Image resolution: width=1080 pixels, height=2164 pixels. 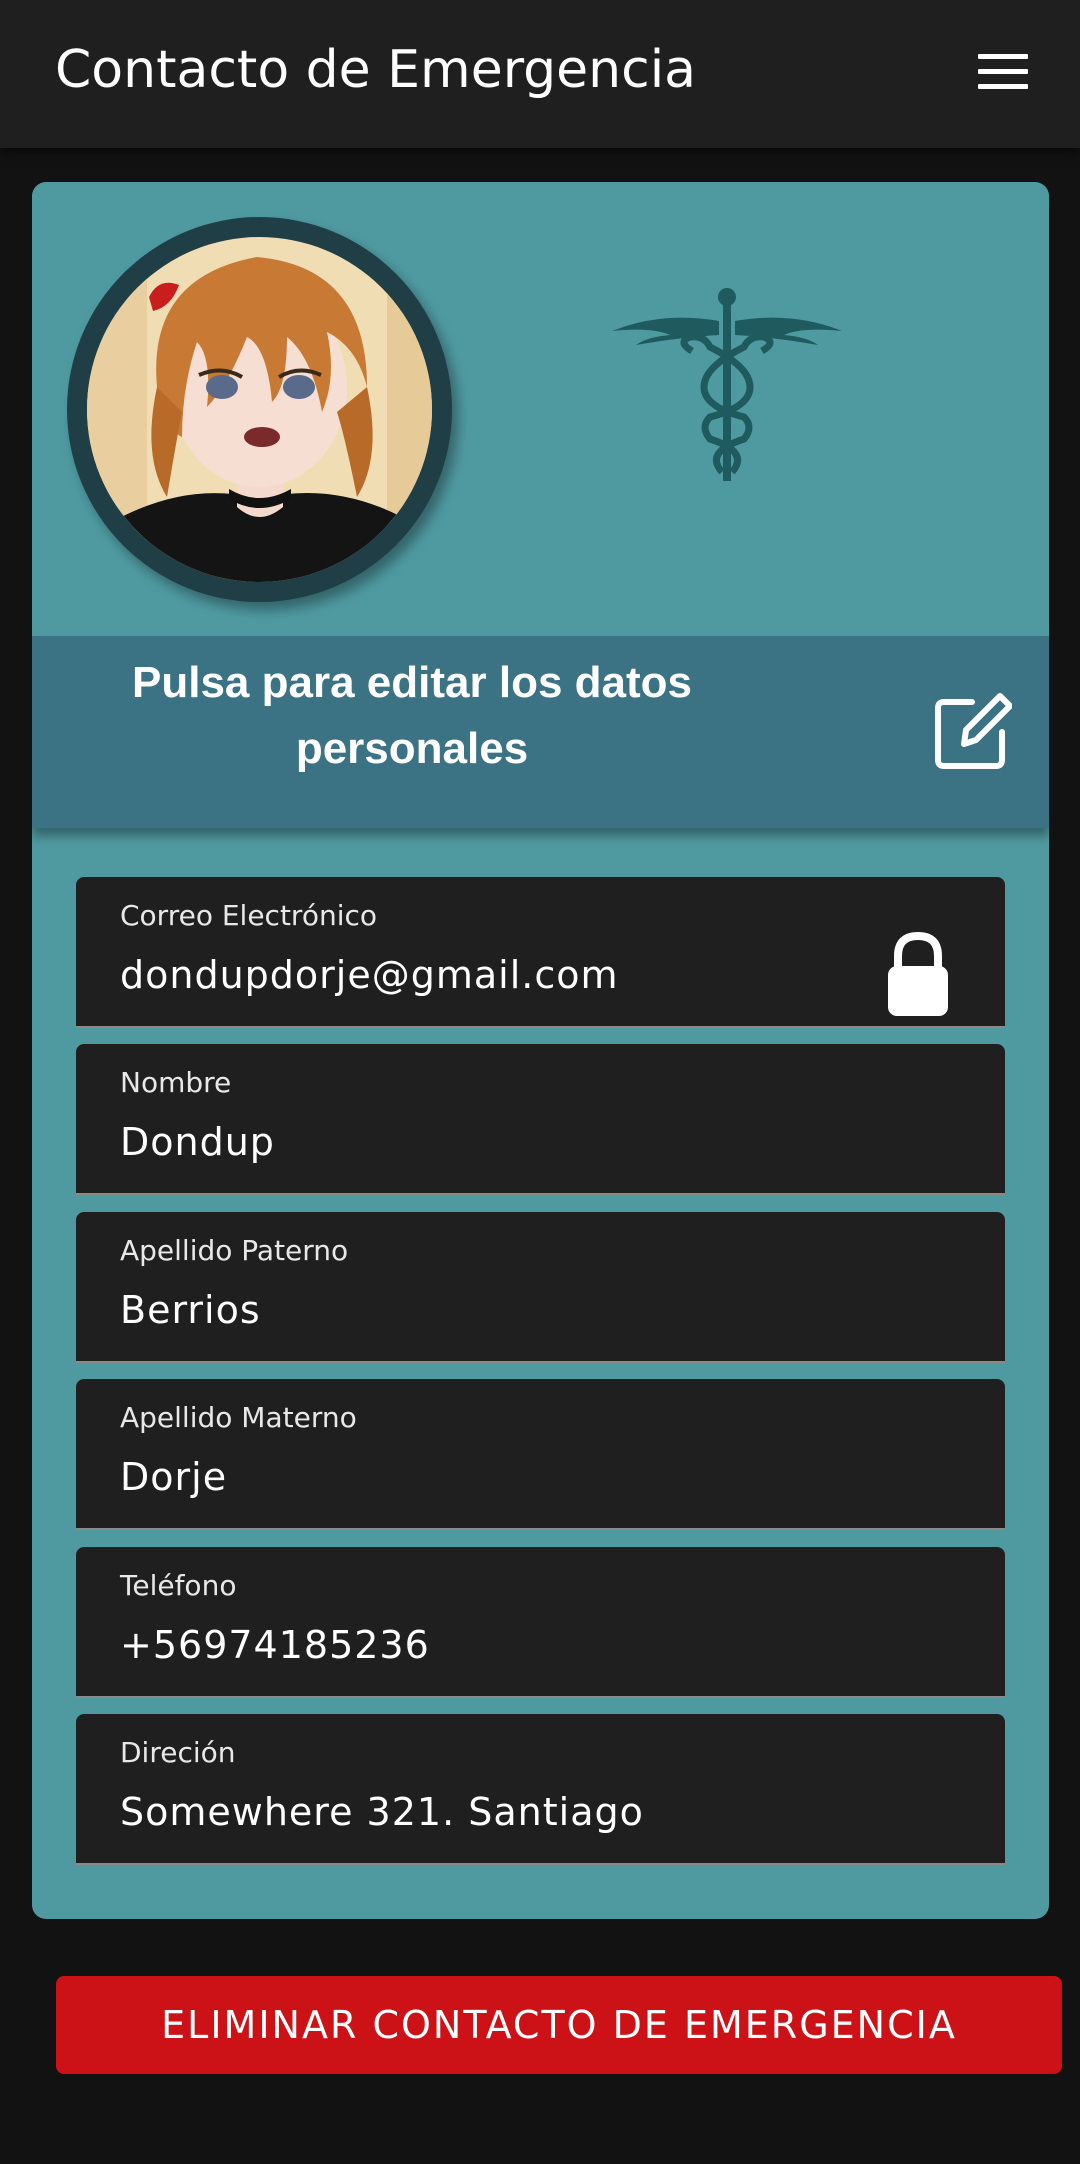 What do you see at coordinates (249, 915) in the screenshot?
I see `email-label: Correo Electrónico` at bounding box center [249, 915].